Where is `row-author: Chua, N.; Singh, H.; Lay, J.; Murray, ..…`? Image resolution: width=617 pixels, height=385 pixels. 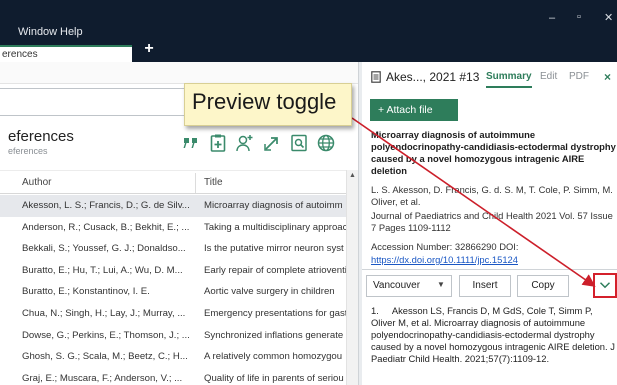 row-author: Chua, N.; Singh, H.; Lay, J.; Murray, ..… is located at coordinates (104, 313).